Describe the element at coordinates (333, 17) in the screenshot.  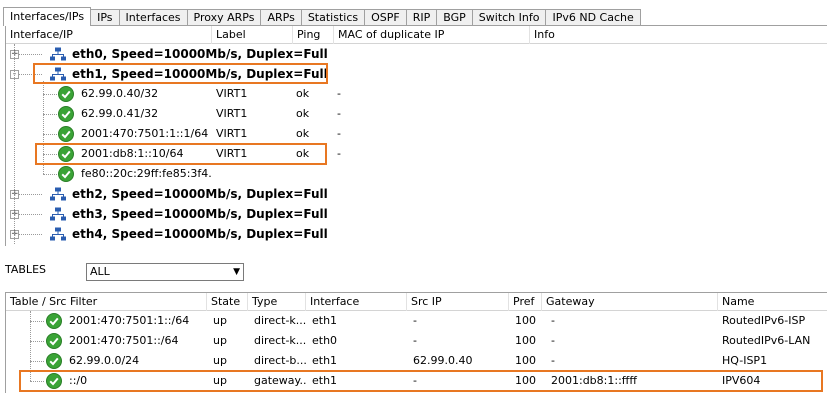
I see `tab-statistics: Statistics` at that location.